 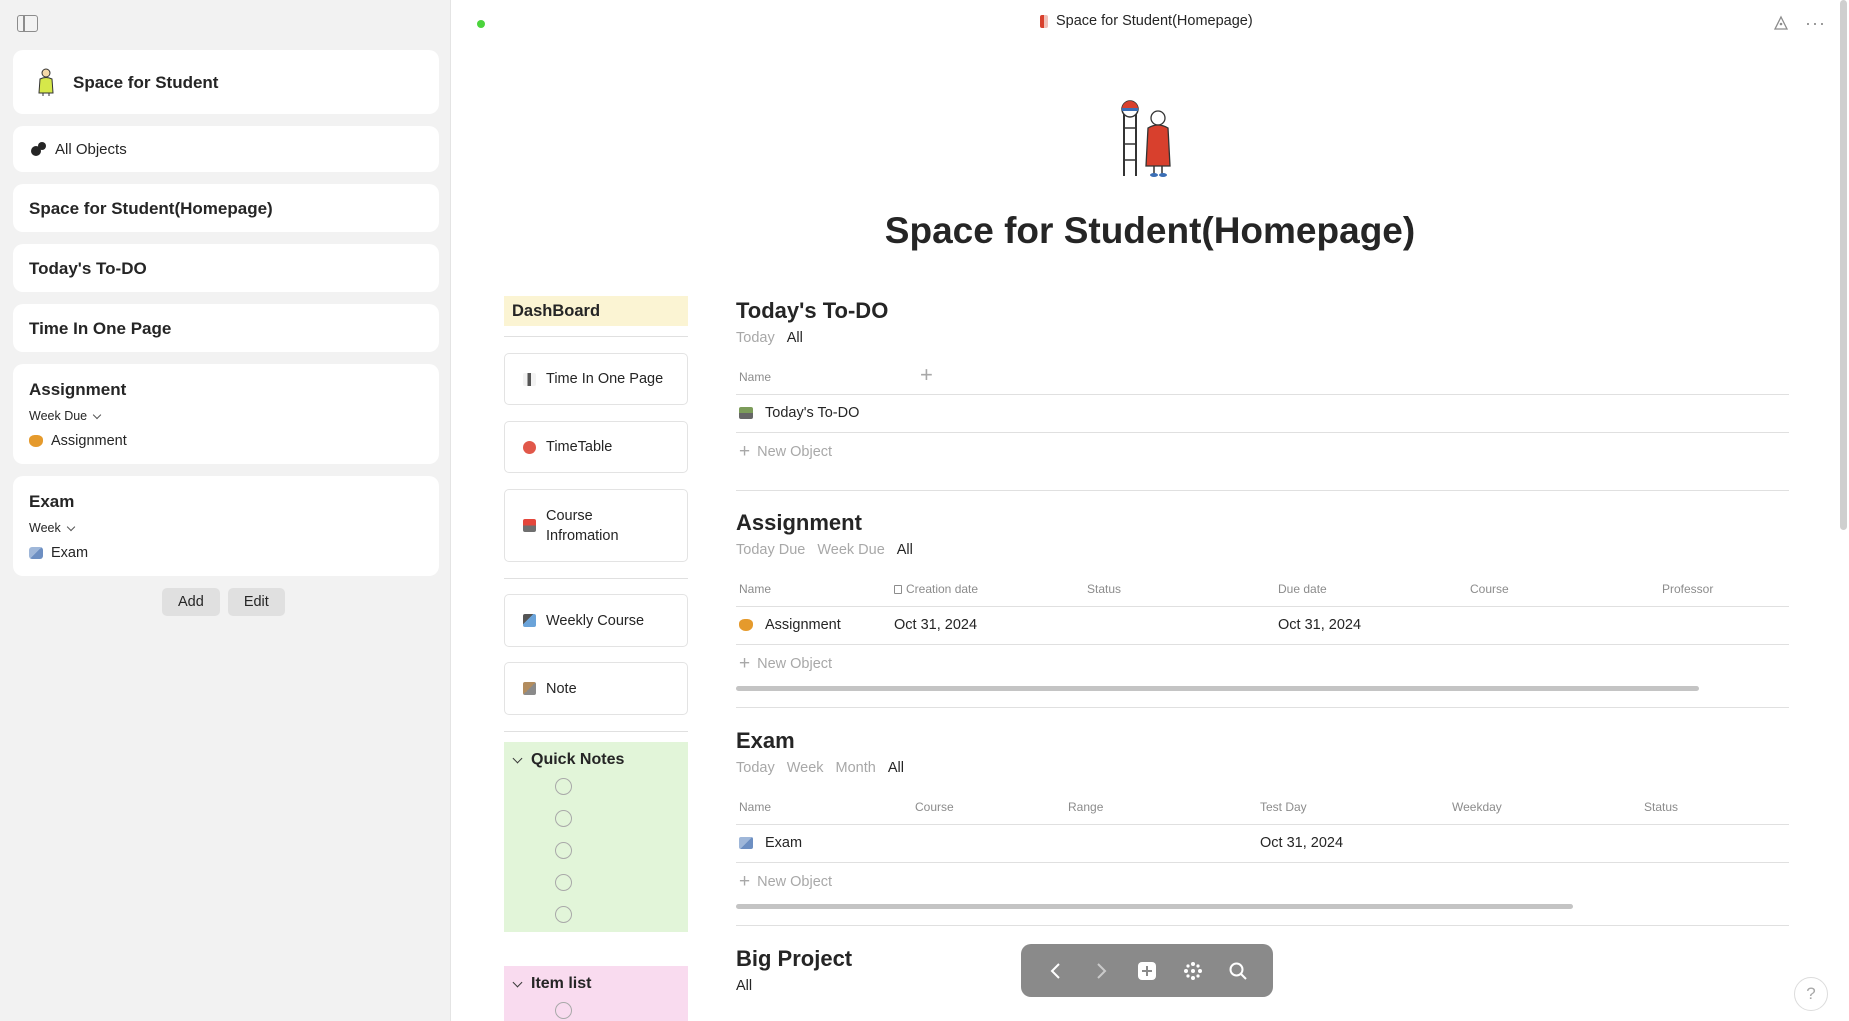 I want to click on all-objects-label: All Objects, so click(x=91, y=149).